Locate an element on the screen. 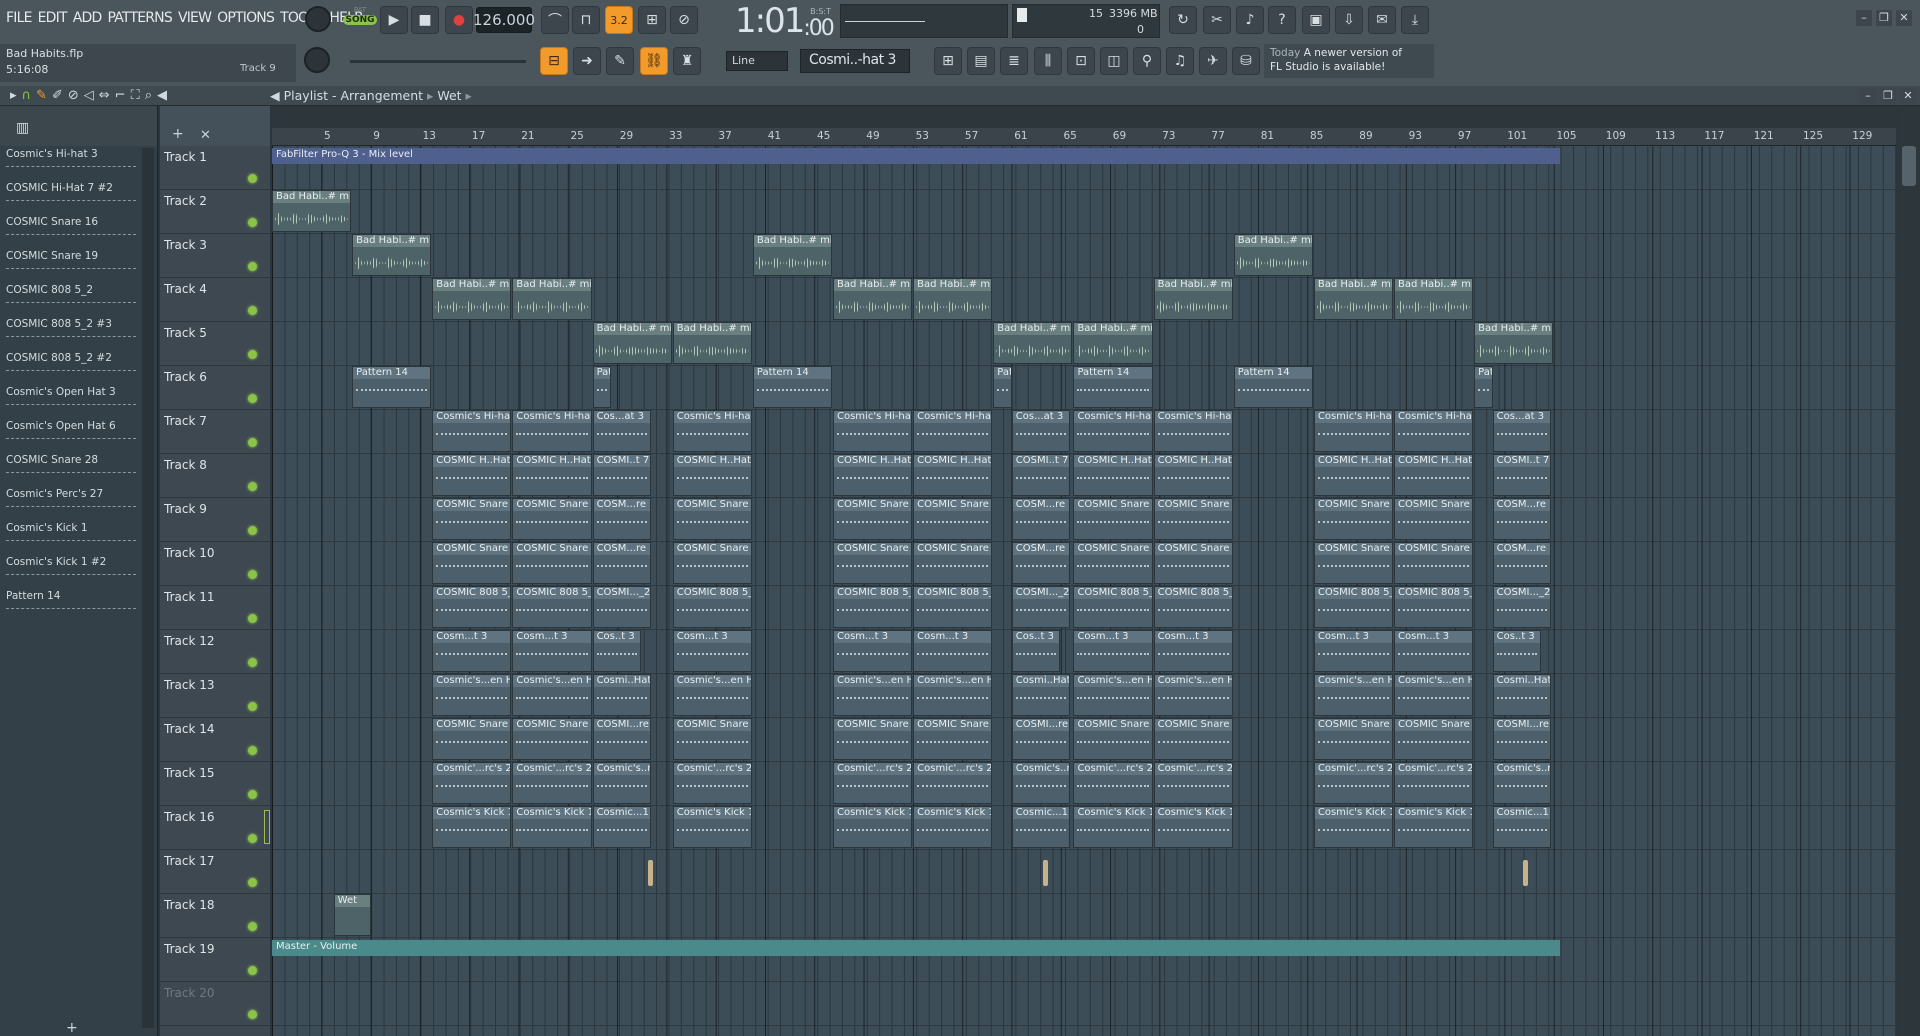 Image resolution: width=1920 pixels, height=1036 pixels. channel-rack-icon: ➜ is located at coordinates (587, 61).